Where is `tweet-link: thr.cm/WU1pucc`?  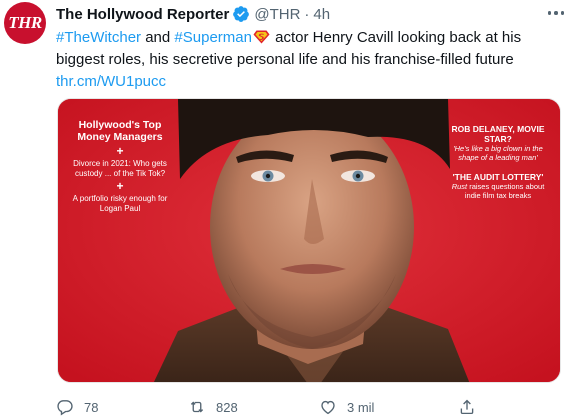 tweet-link: thr.cm/WU1pucc is located at coordinates (111, 81).